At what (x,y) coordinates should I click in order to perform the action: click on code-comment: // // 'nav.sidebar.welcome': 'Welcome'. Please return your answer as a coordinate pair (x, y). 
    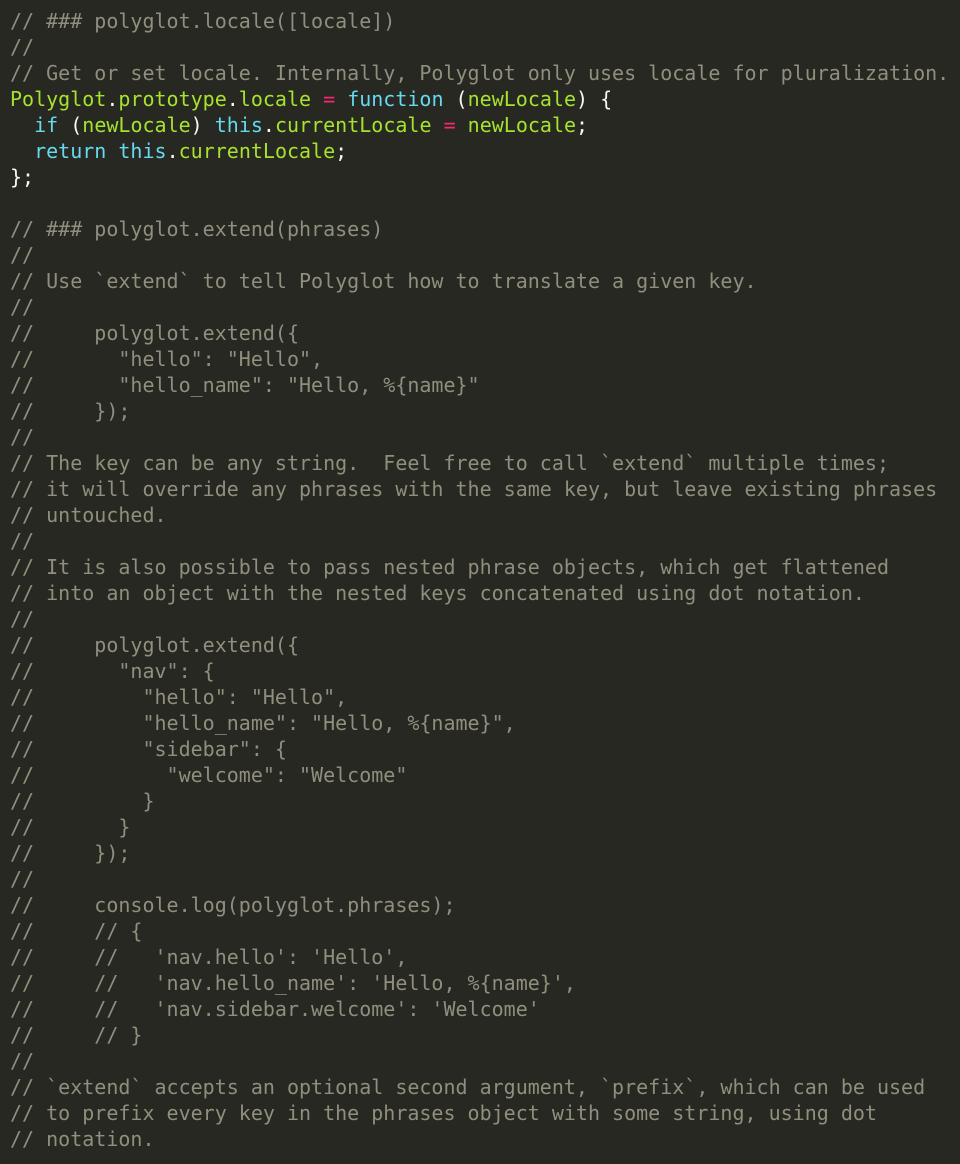
    Looking at the image, I should click on (275, 1009).